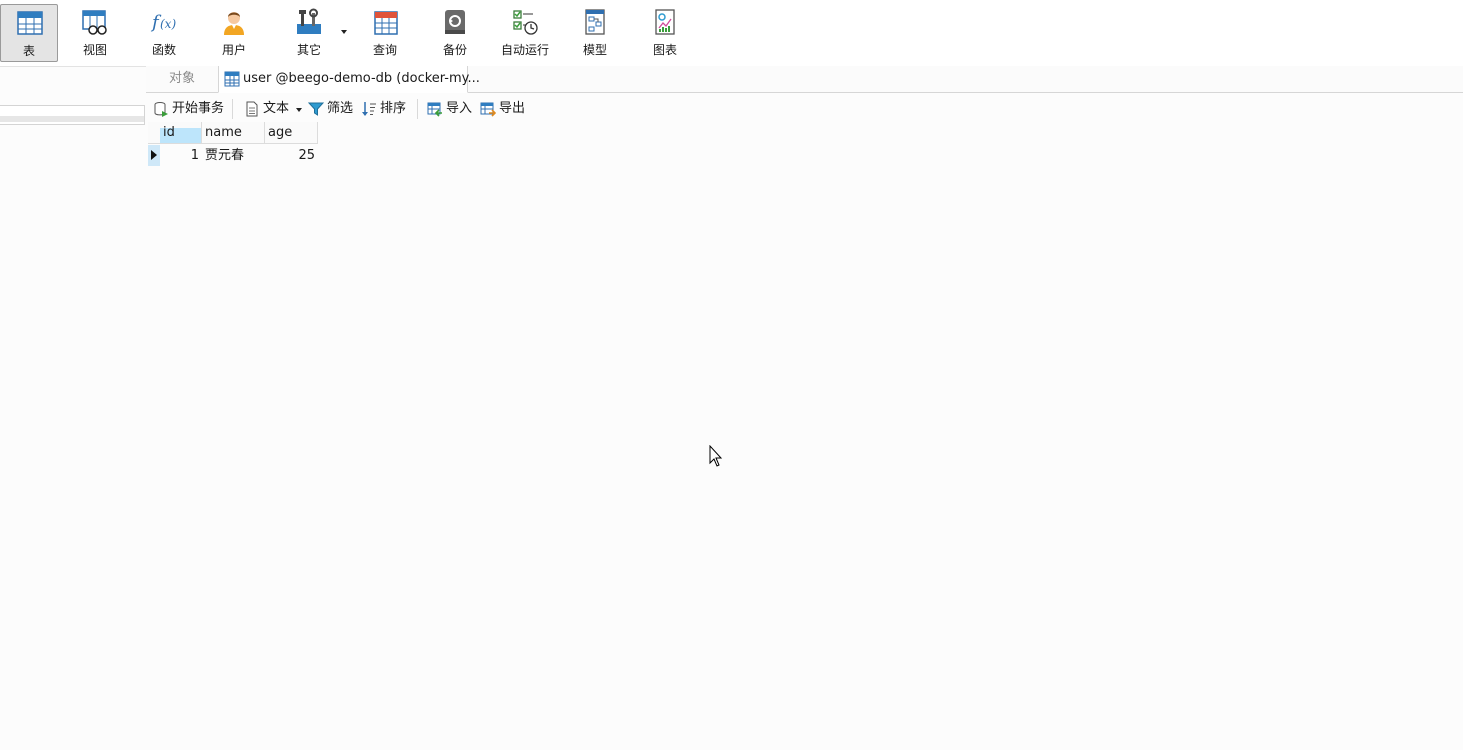  What do you see at coordinates (804, 109) in the screenshot?
I see `data-toolbar: 开始事务 文本 筛选 排序 导入 导出` at bounding box center [804, 109].